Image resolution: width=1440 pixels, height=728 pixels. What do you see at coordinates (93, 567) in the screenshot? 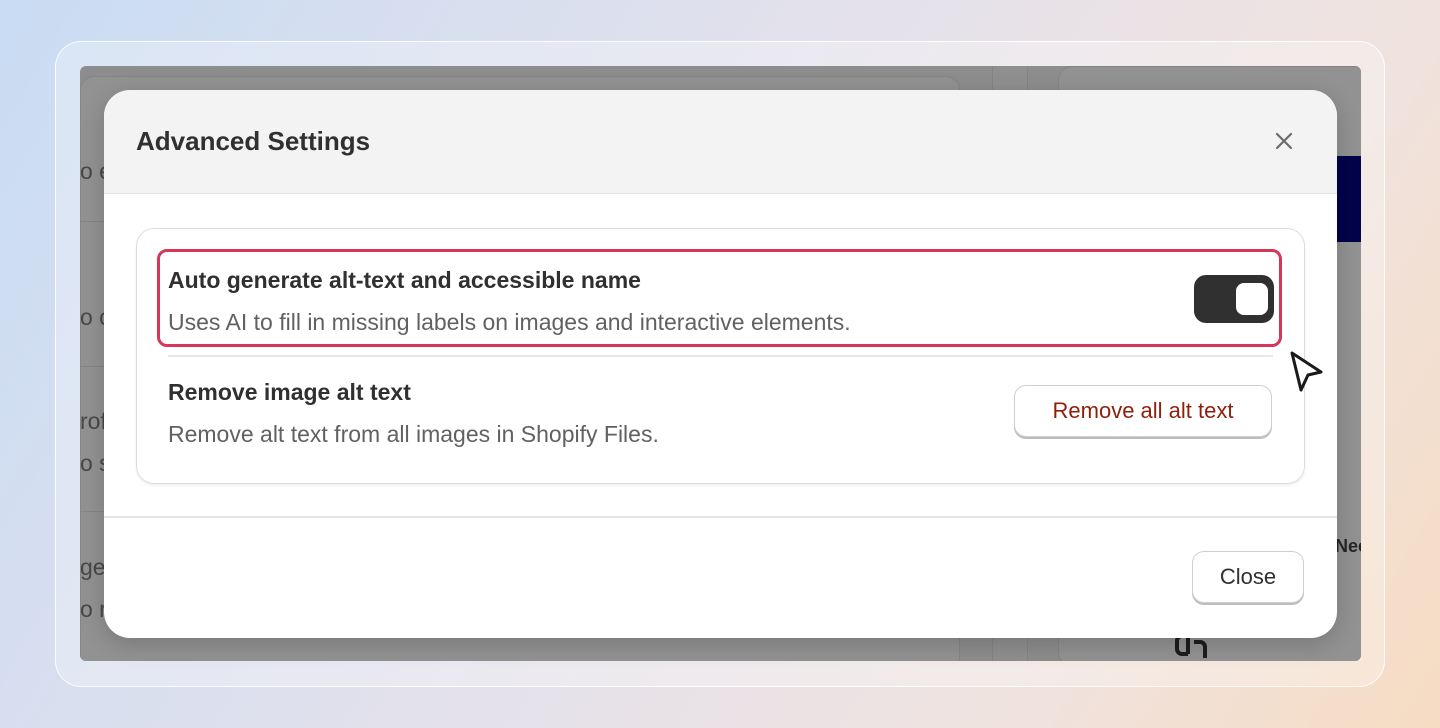
I see `background-text: ge` at bounding box center [93, 567].